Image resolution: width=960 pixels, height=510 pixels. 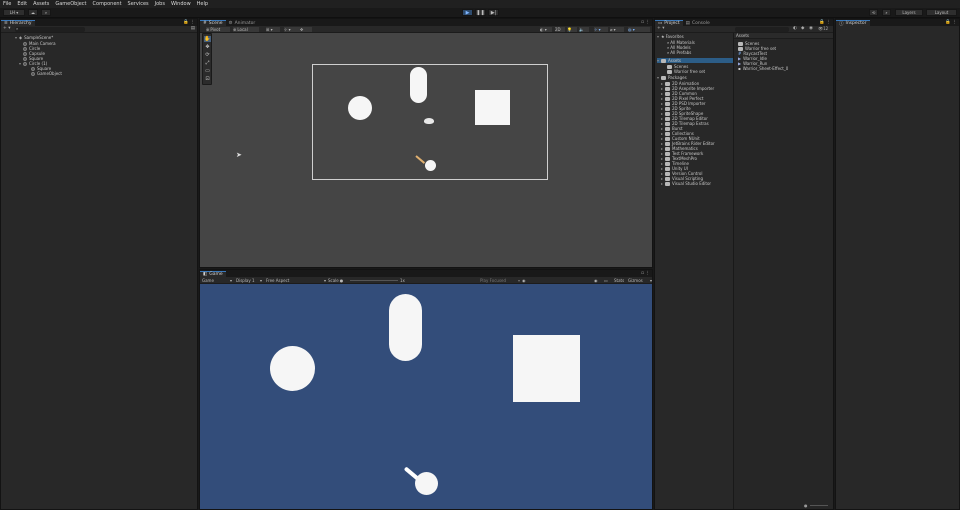 I want to click on stats-button: Stats, so click(x=620, y=280).